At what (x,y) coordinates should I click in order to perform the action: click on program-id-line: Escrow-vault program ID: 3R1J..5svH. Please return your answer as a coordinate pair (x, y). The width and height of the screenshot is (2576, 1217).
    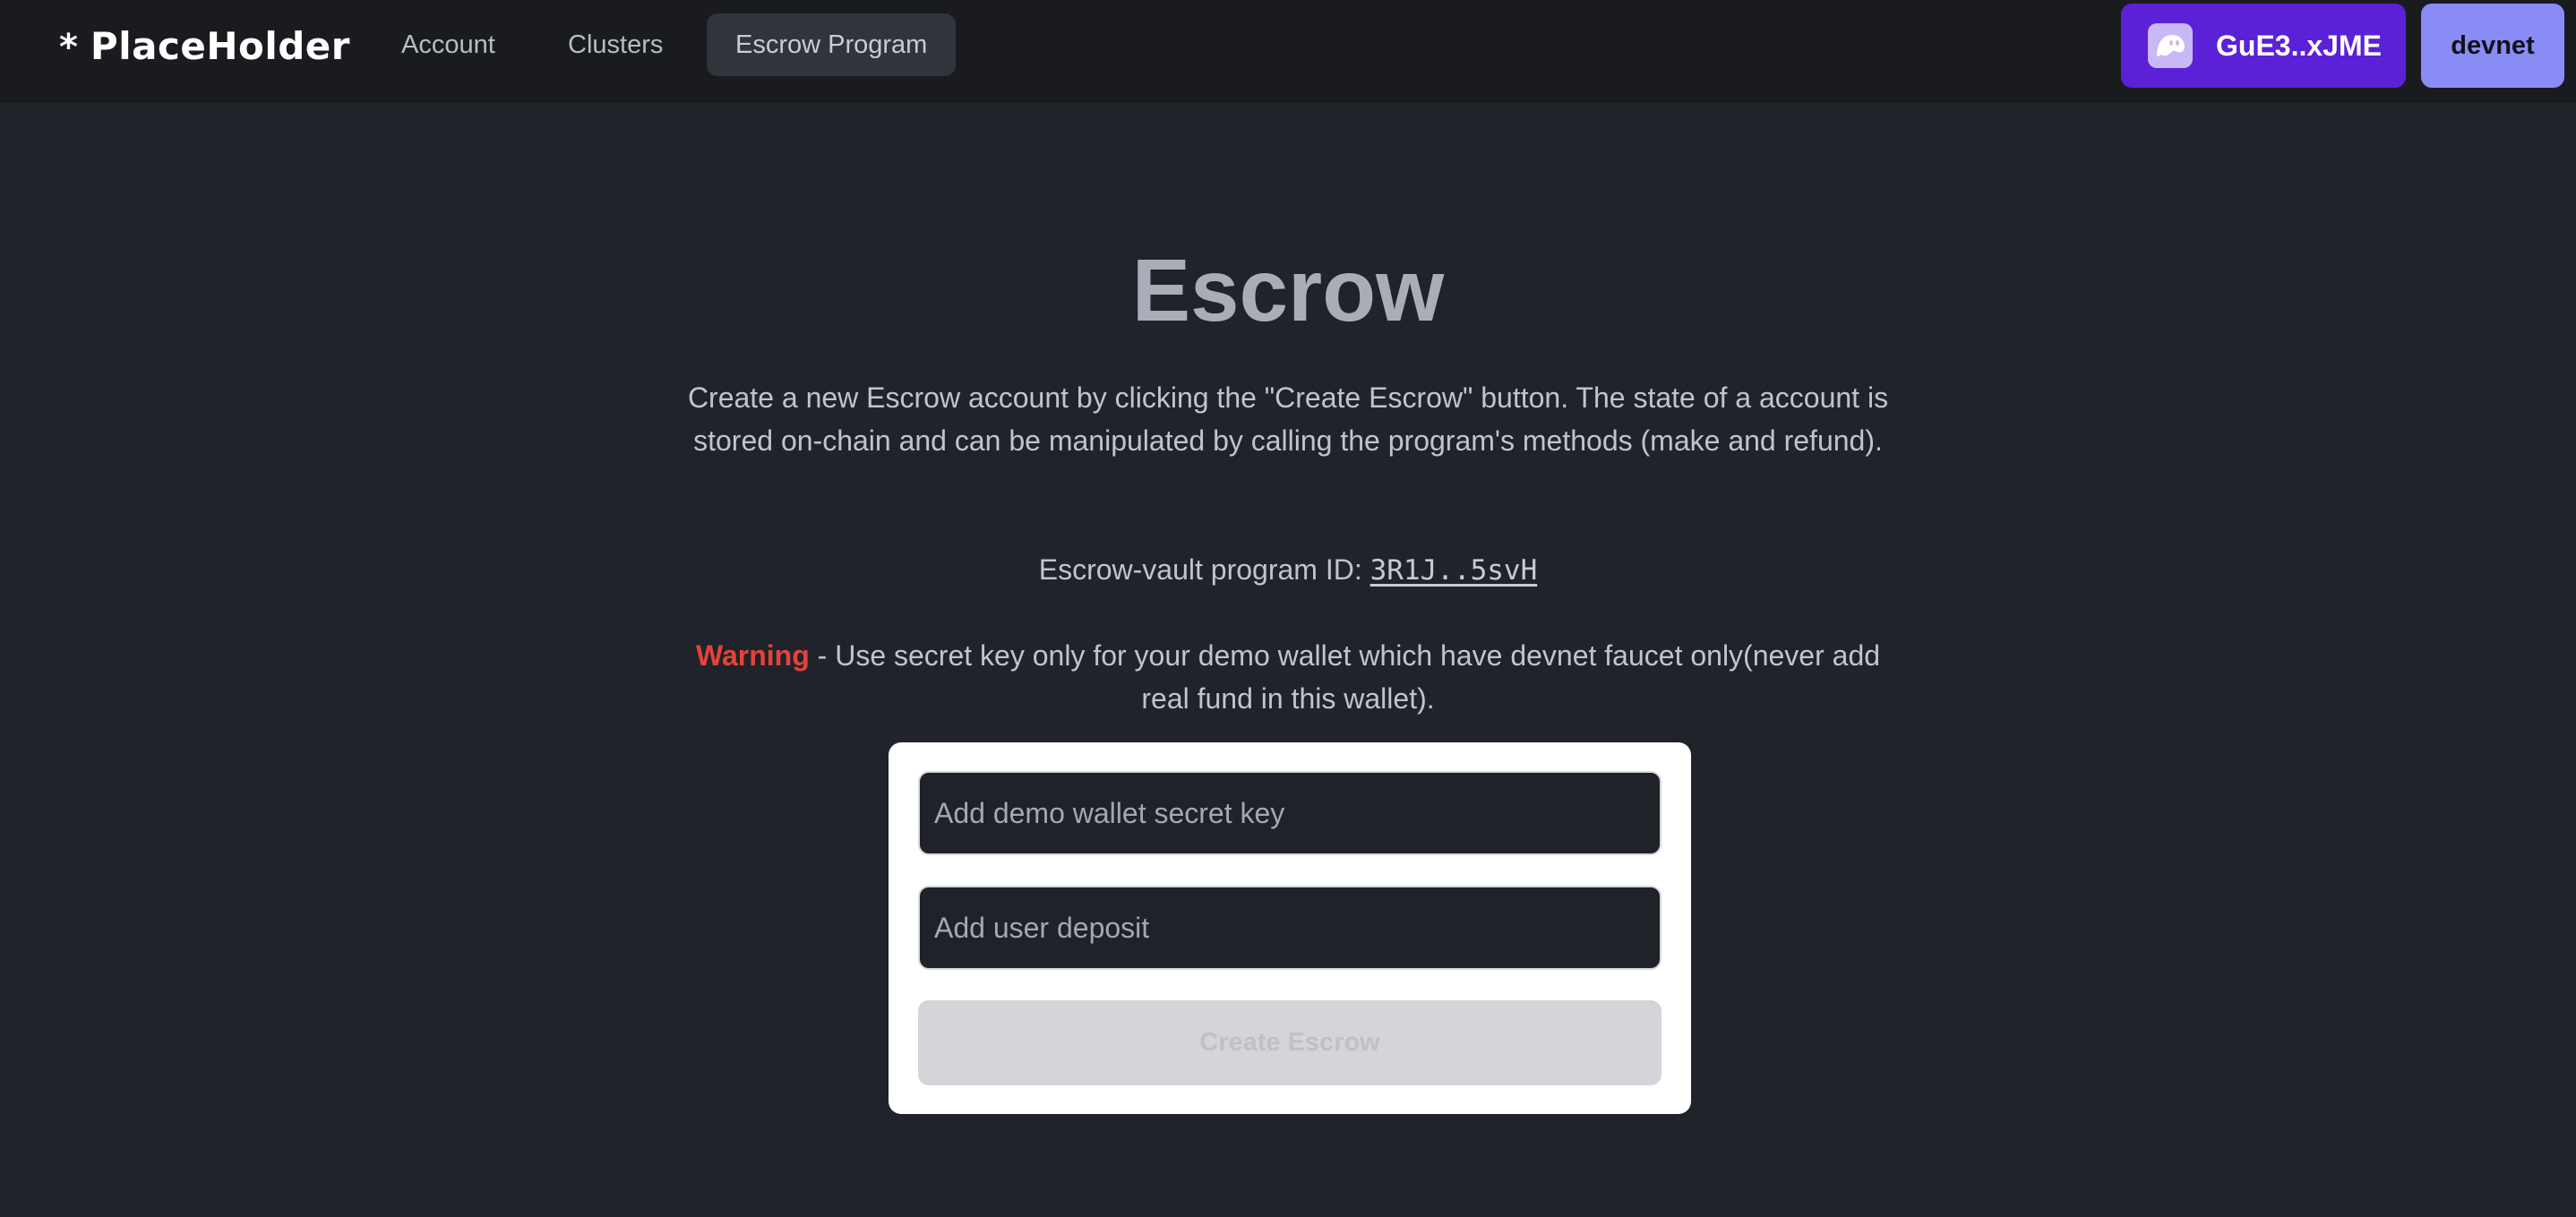
    Looking at the image, I should click on (1288, 570).